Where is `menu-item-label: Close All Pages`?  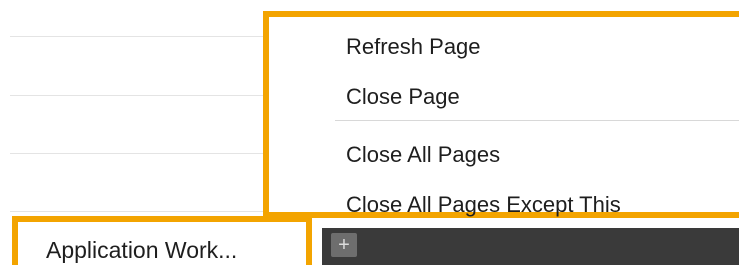 menu-item-label: Close All Pages is located at coordinates (423, 154).